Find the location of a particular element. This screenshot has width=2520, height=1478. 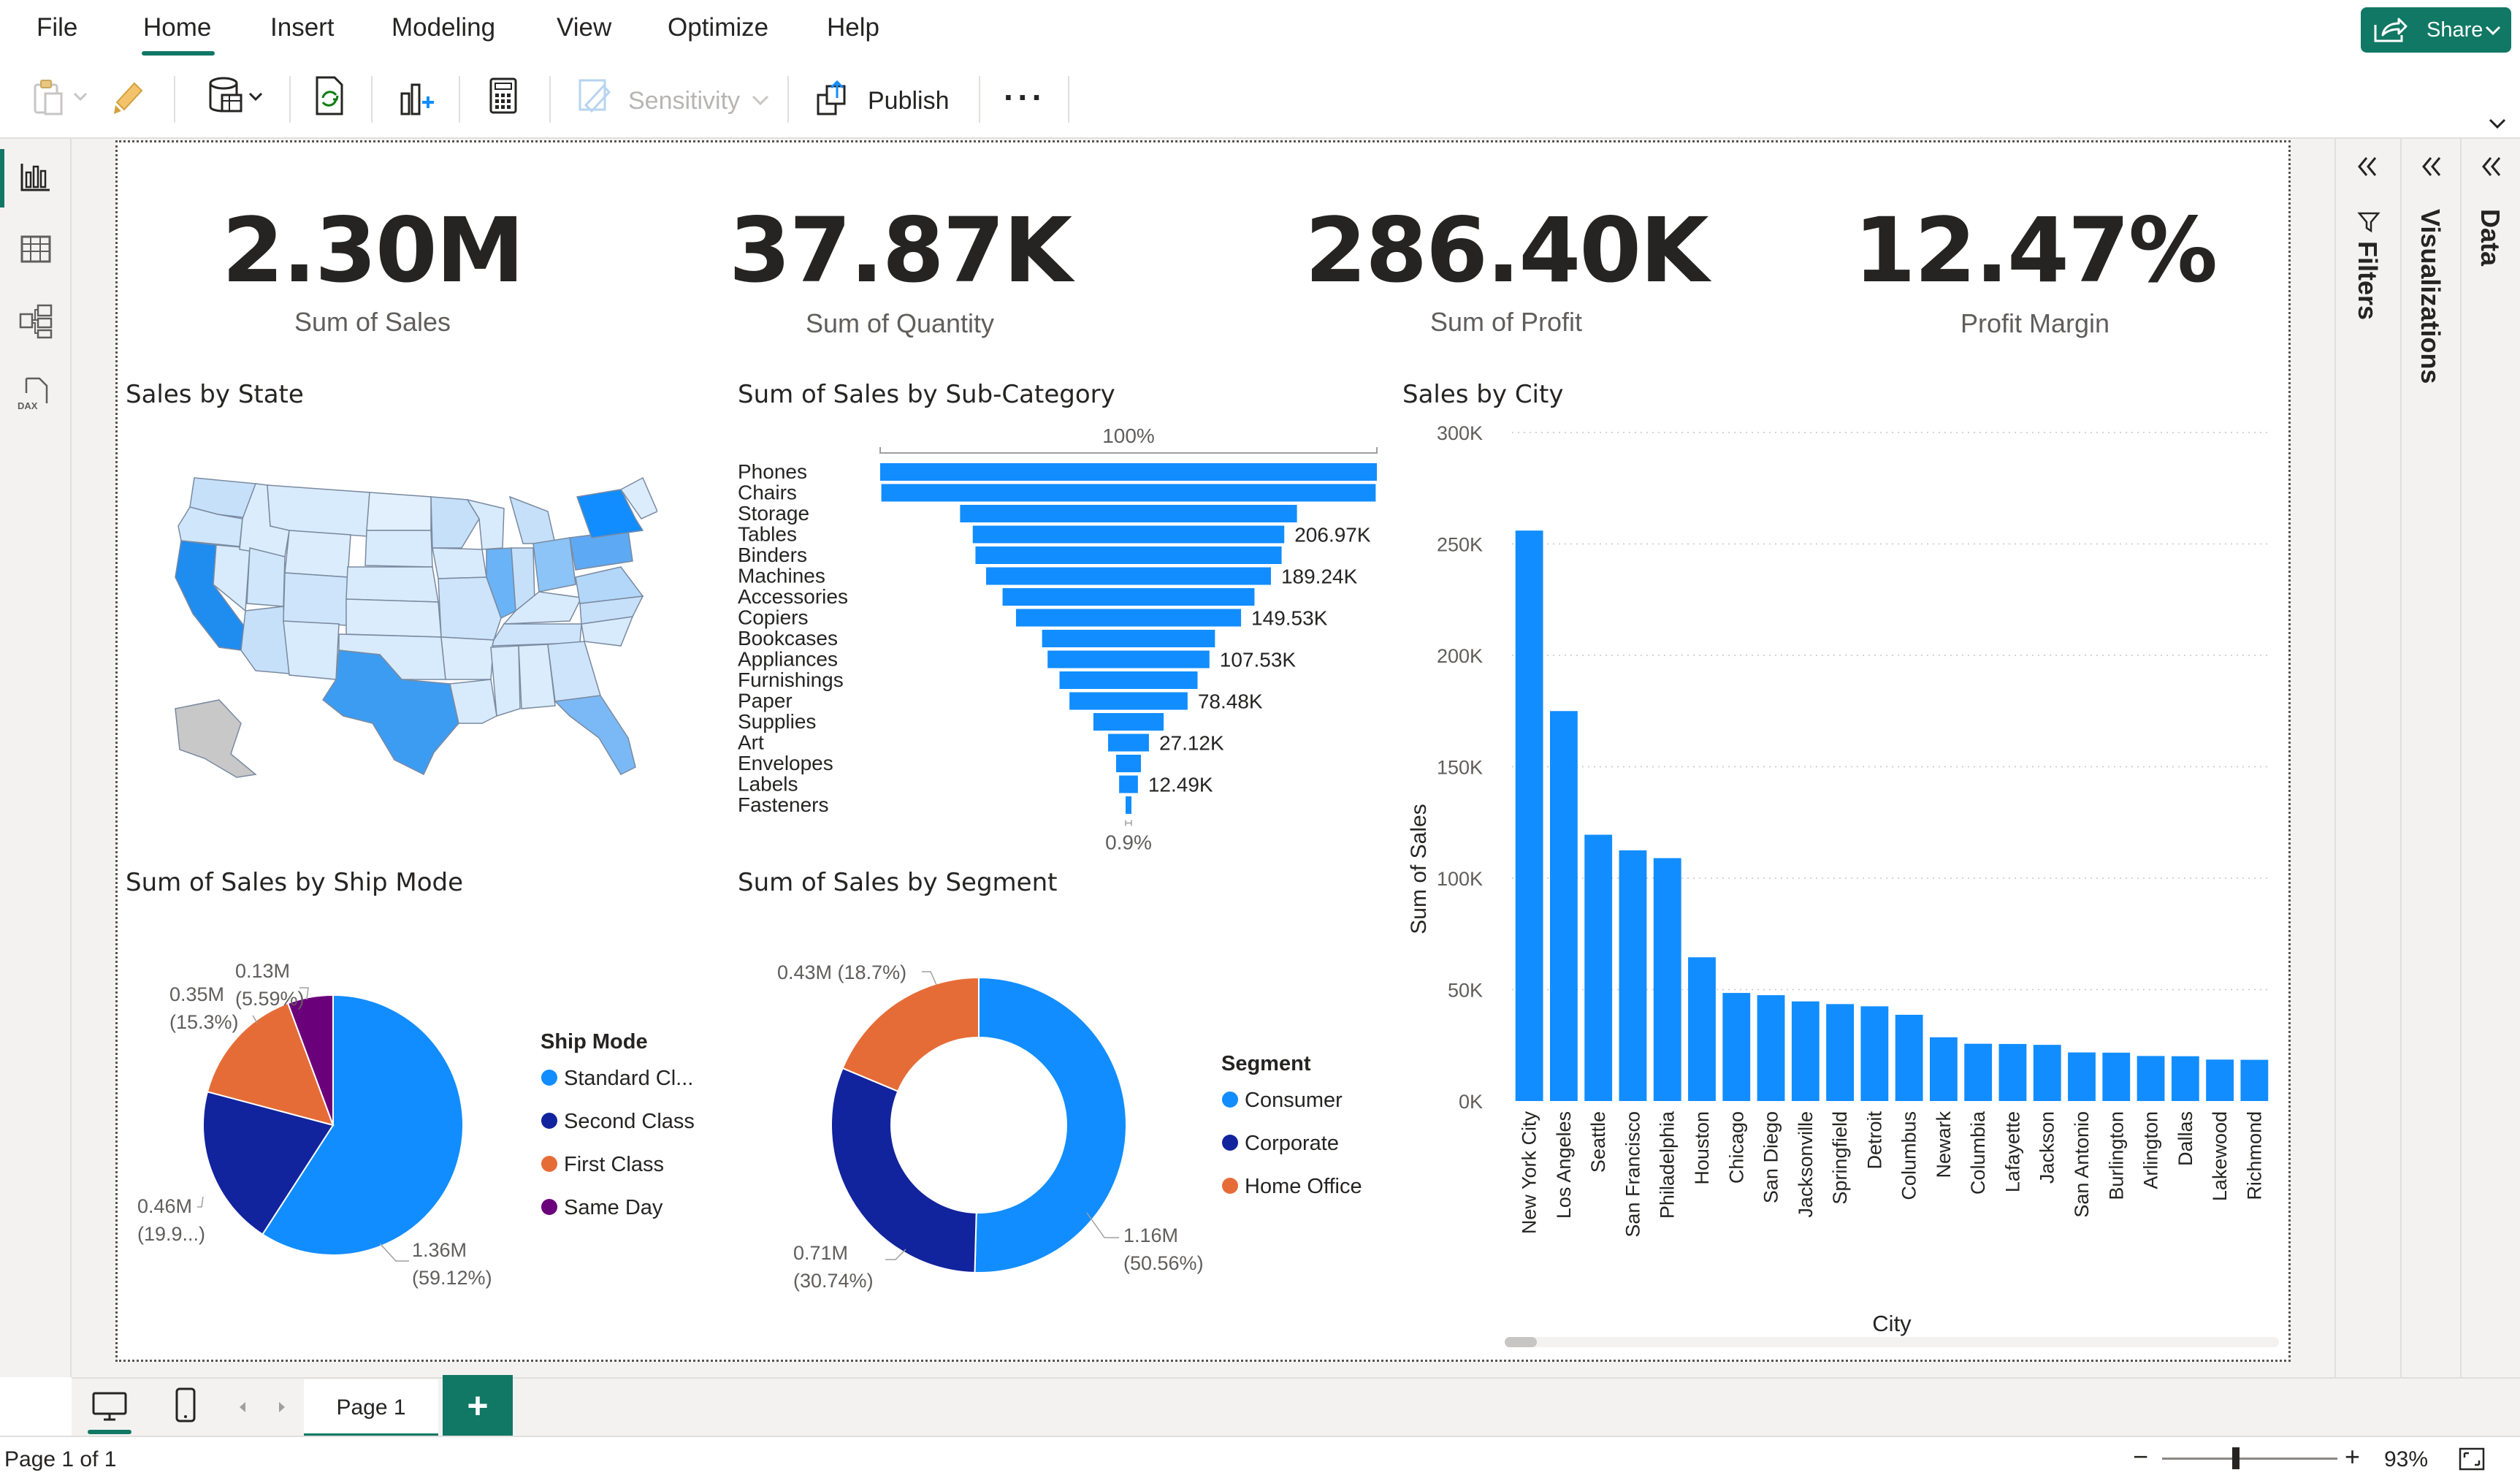

sensitivity-button is located at coordinates (596, 96).